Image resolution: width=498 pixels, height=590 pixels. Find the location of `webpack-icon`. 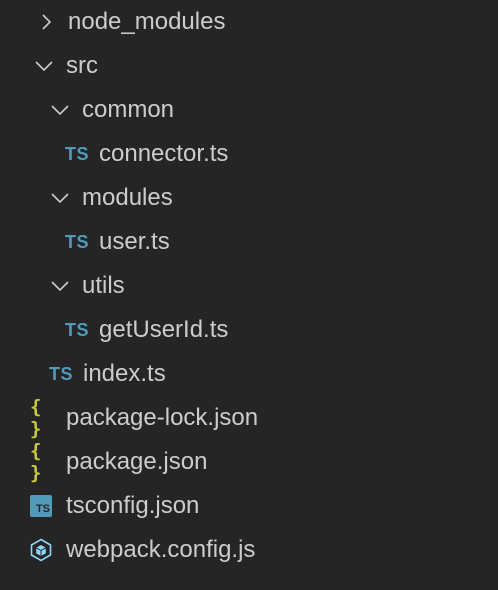

webpack-icon is located at coordinates (41, 550).